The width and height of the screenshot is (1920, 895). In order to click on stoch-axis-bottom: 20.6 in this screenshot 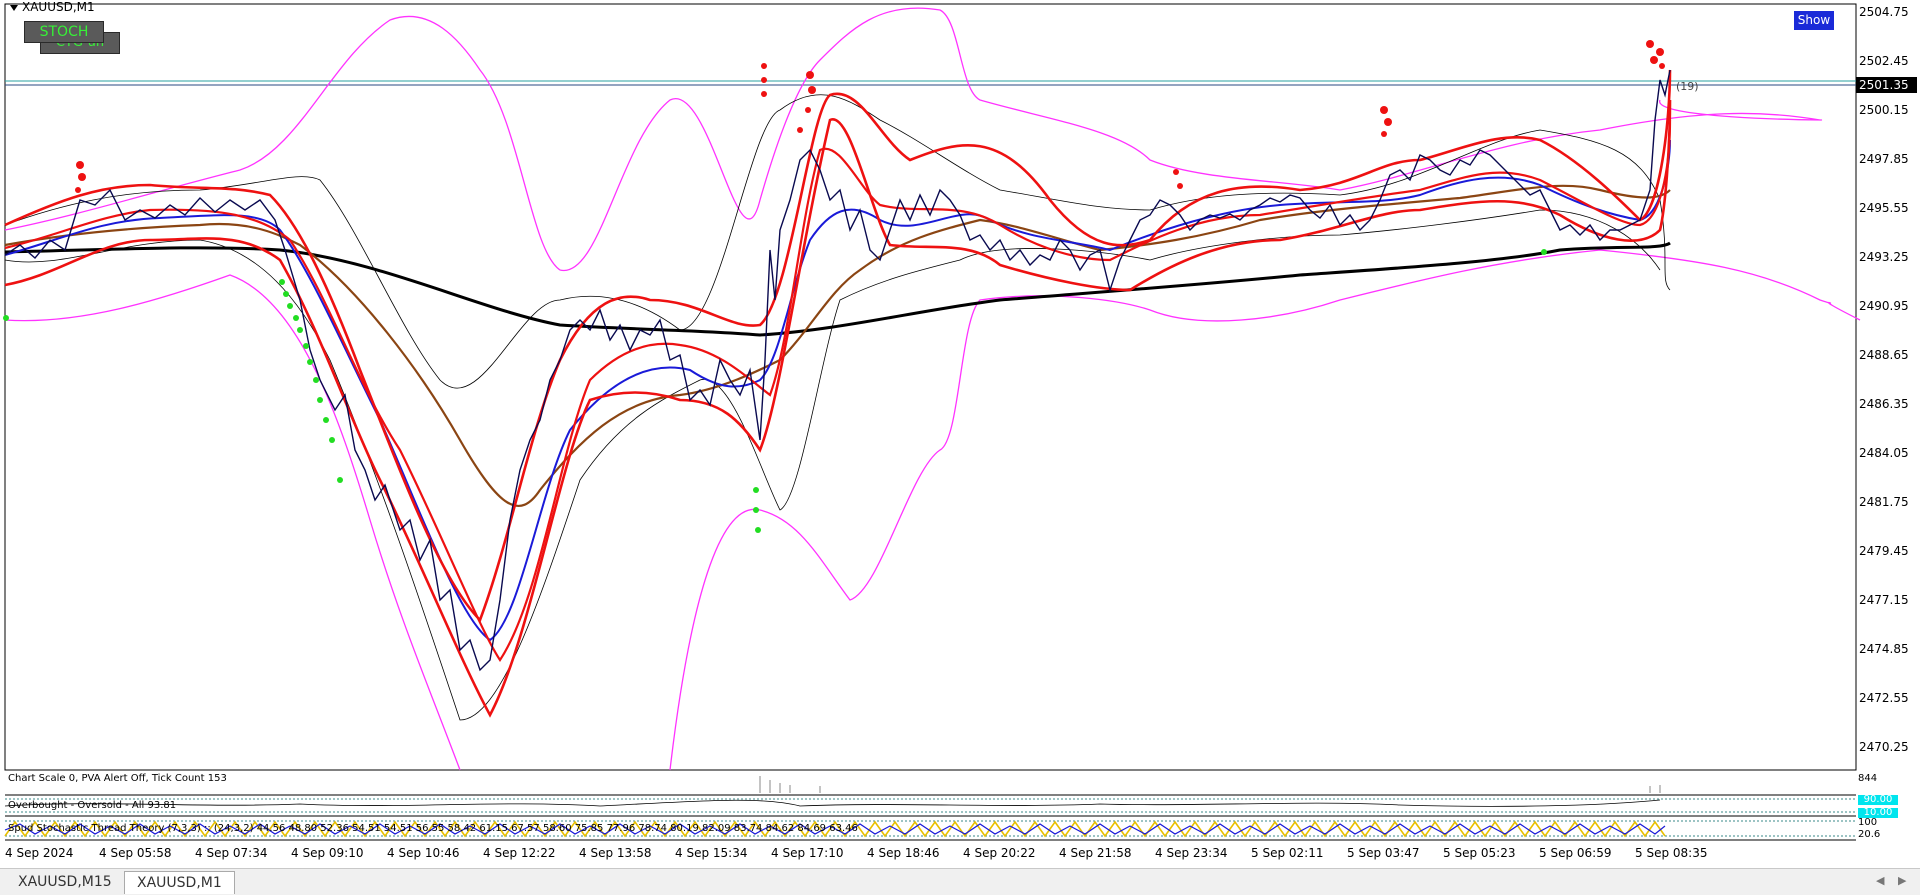, I will do `click(1869, 834)`.